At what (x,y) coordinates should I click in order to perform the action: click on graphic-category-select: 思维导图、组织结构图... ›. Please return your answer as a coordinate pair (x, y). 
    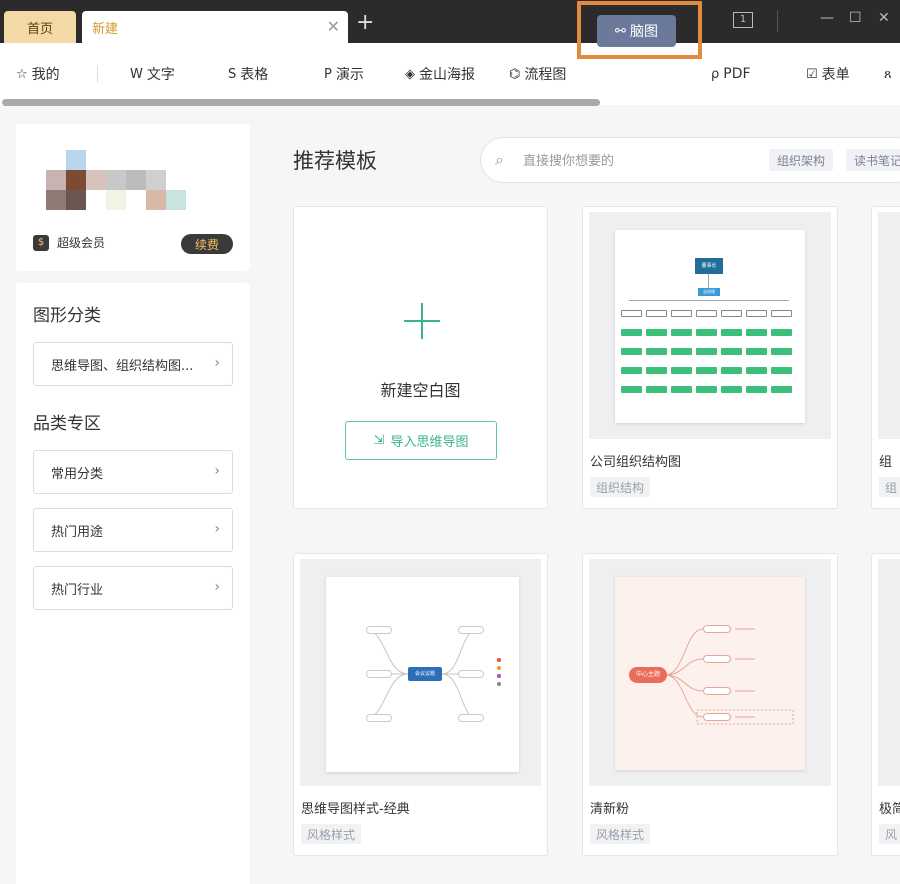
    Looking at the image, I should click on (133, 364).